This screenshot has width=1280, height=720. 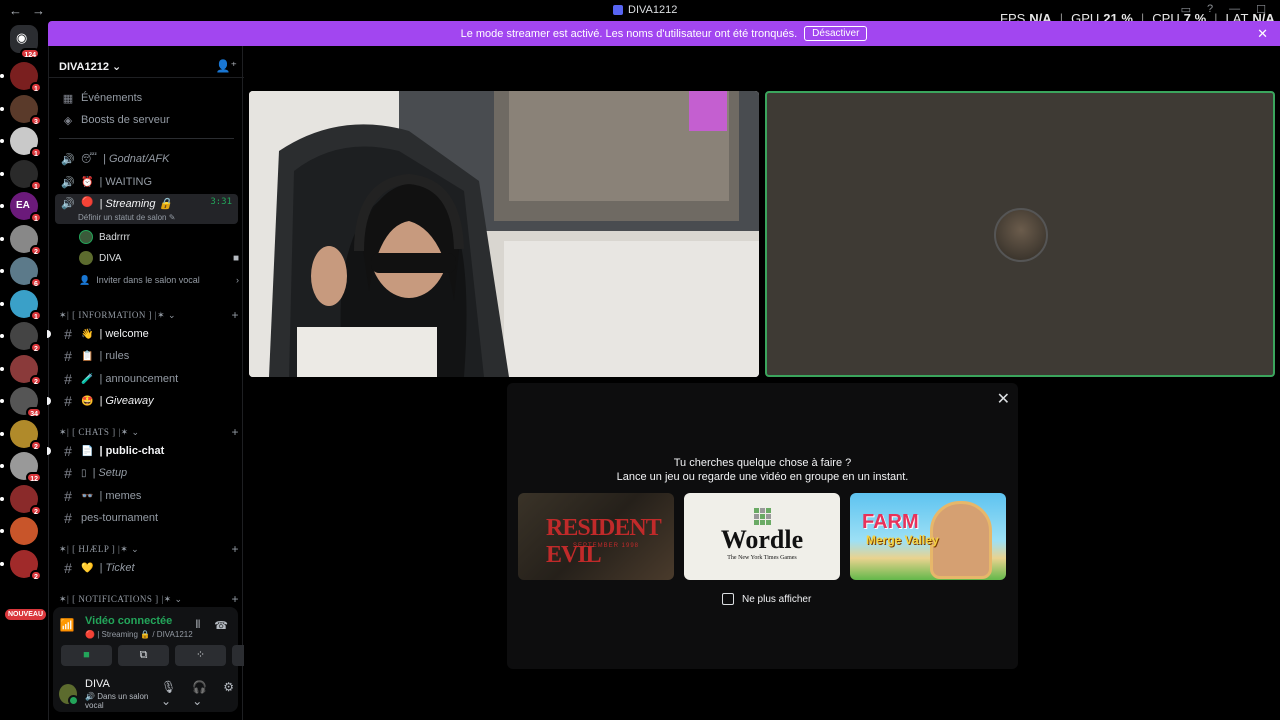 What do you see at coordinates (21, 272) in the screenshot?
I see `server-icon: 6` at bounding box center [21, 272].